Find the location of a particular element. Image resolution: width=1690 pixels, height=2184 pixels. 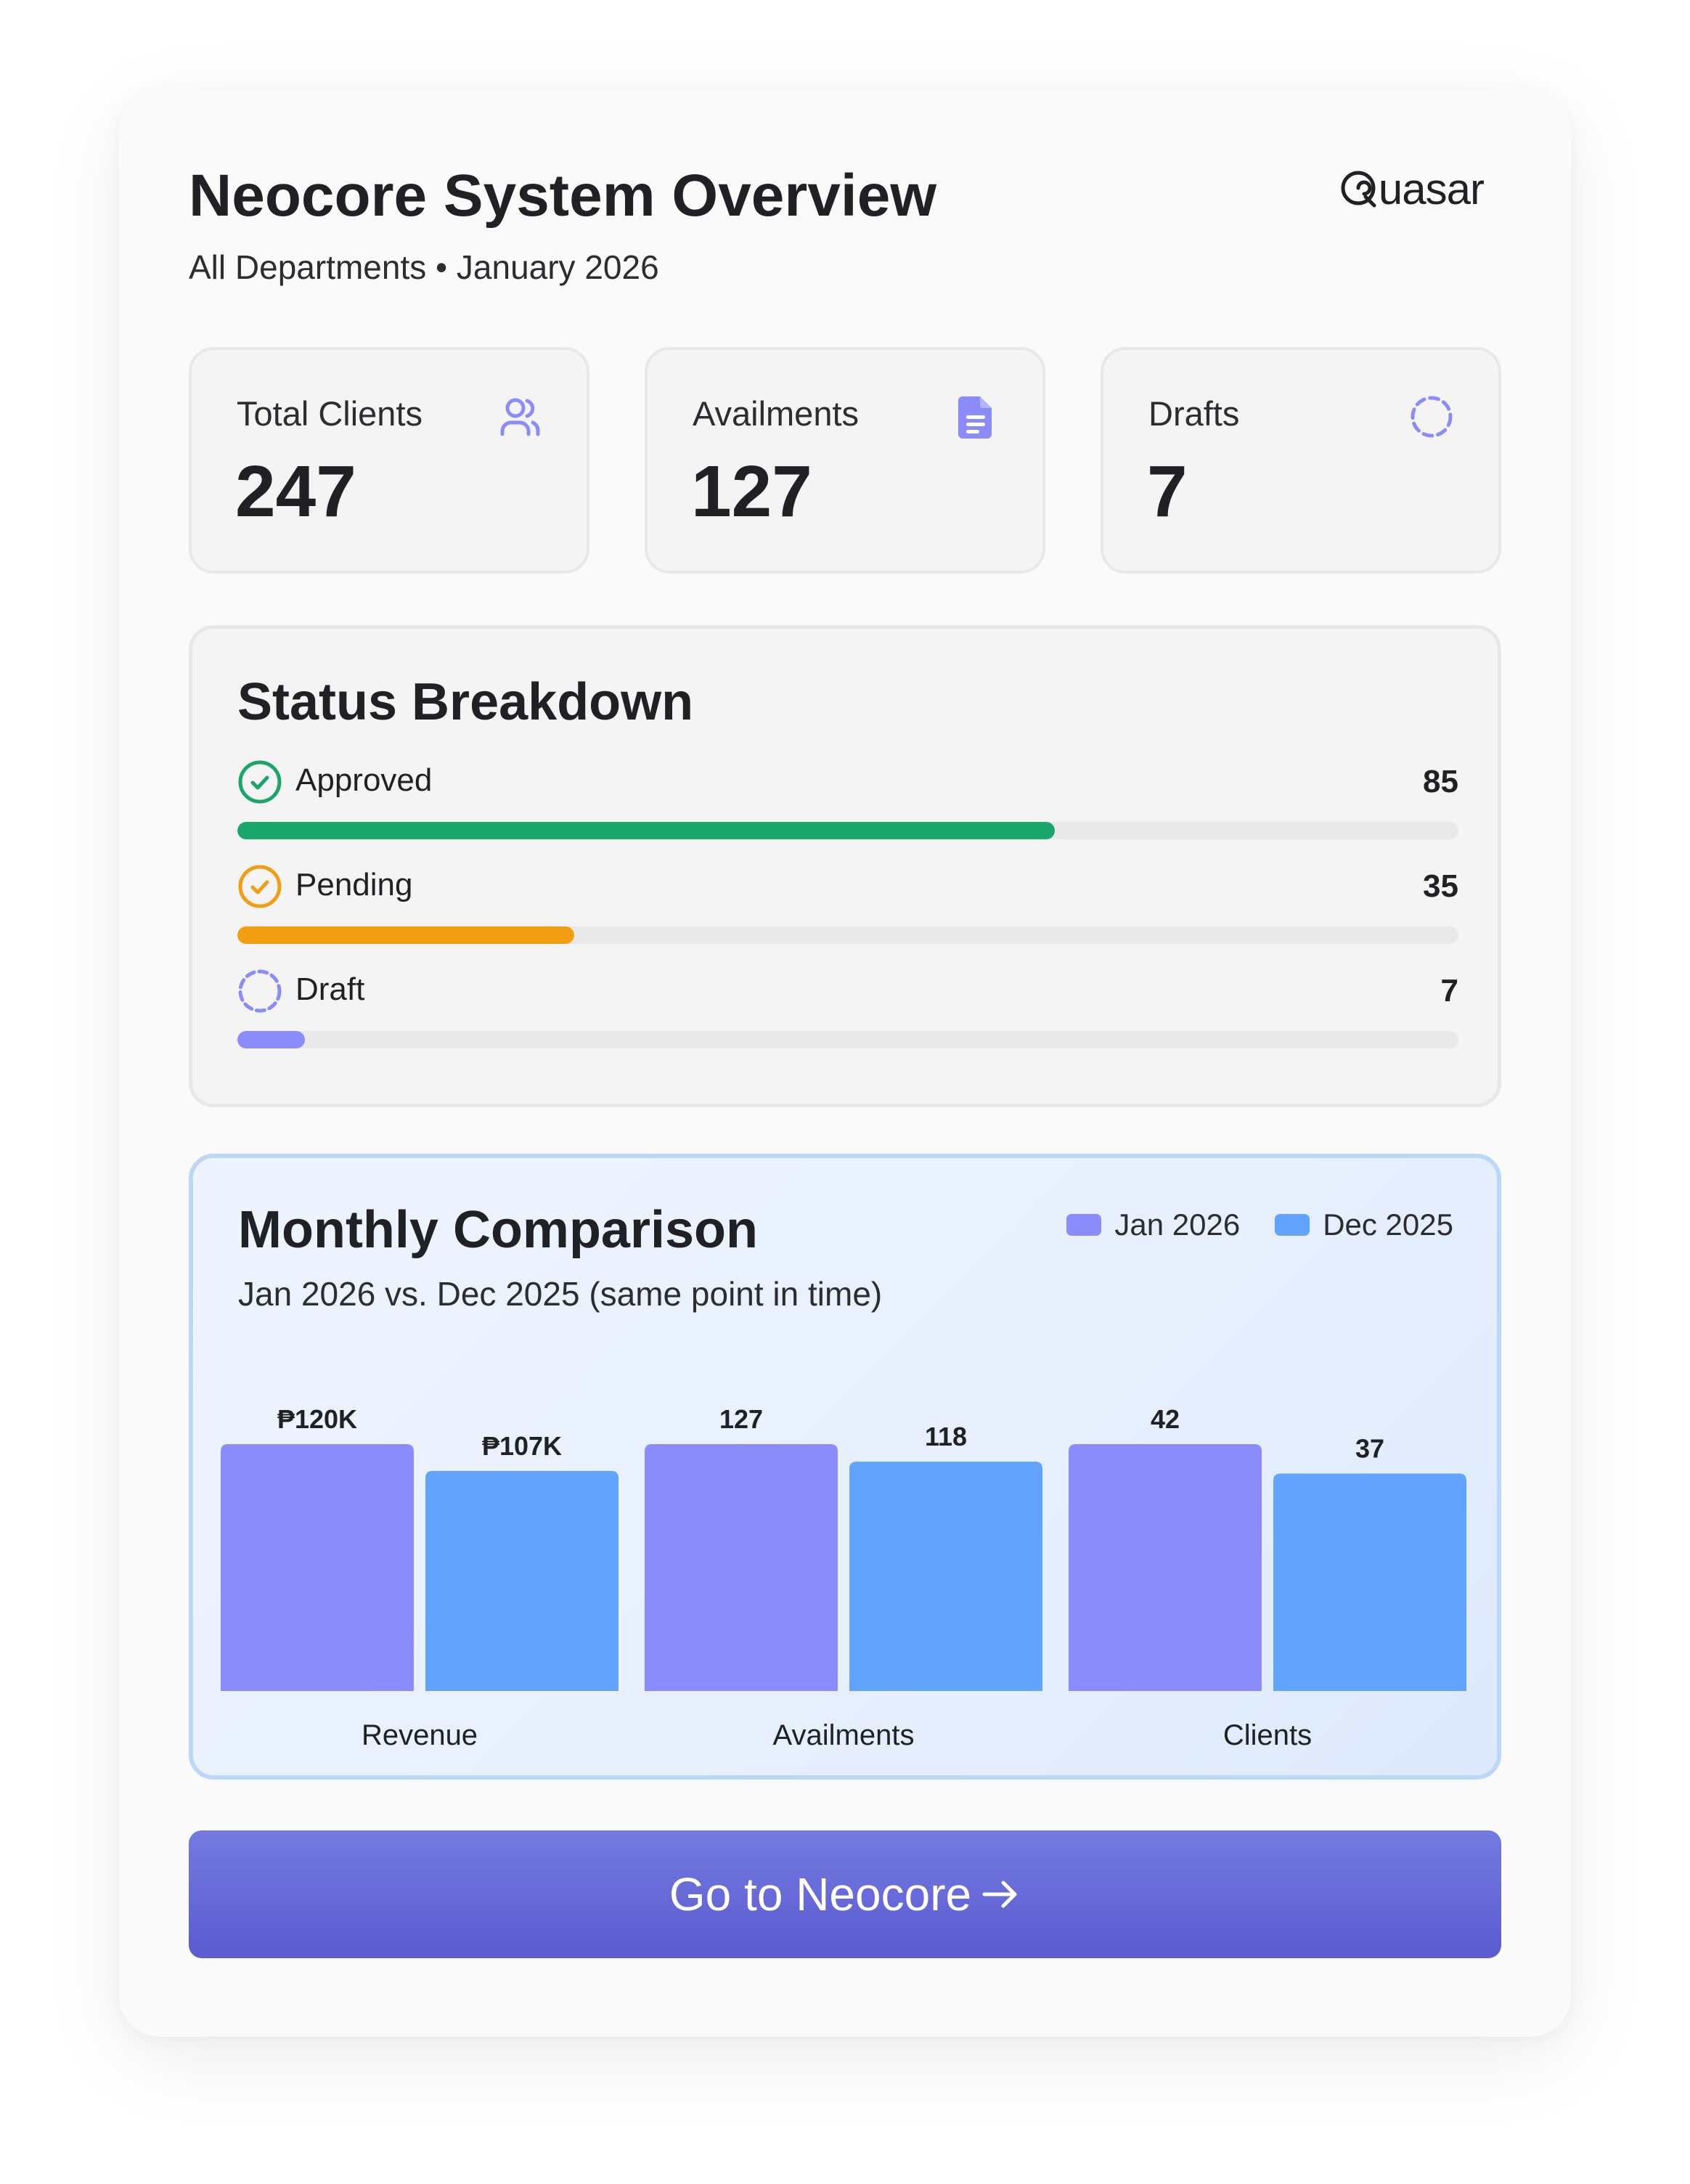

stat-card-drafts: Drafts 7 is located at coordinates (1301, 460).